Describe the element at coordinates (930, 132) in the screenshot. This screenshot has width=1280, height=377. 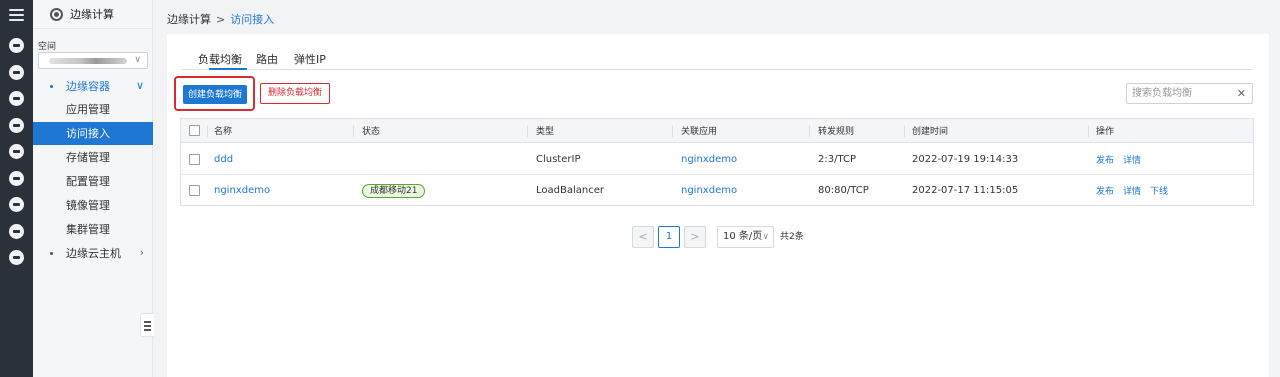
I see `column-created-time: 创建时间` at that location.